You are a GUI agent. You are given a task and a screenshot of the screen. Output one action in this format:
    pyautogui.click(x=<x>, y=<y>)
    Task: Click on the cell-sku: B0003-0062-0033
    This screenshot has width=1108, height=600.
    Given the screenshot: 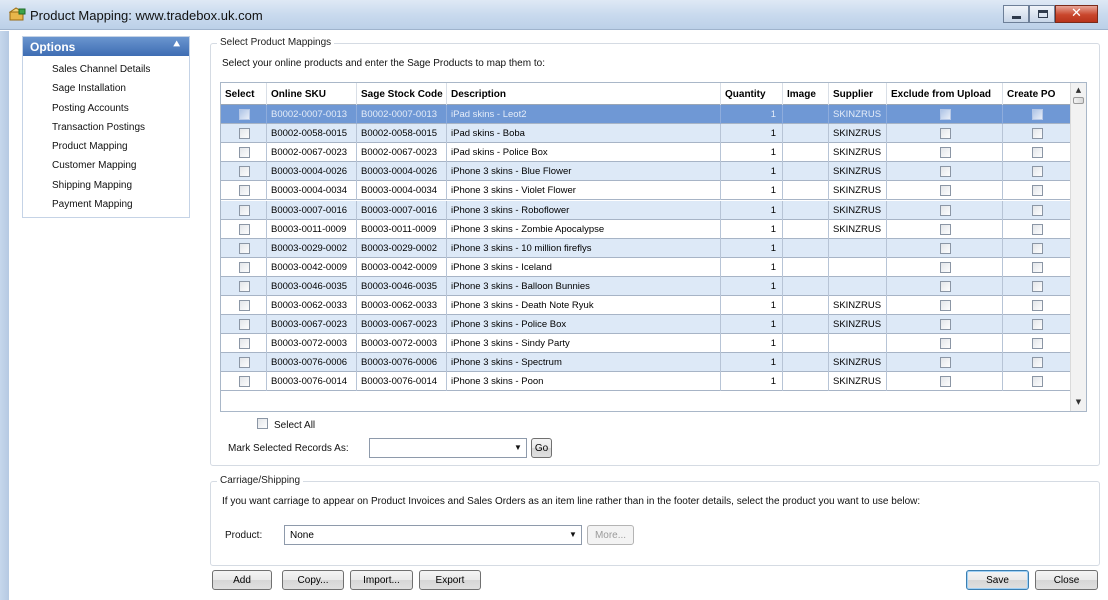 What is the action you would take?
    pyautogui.click(x=312, y=305)
    